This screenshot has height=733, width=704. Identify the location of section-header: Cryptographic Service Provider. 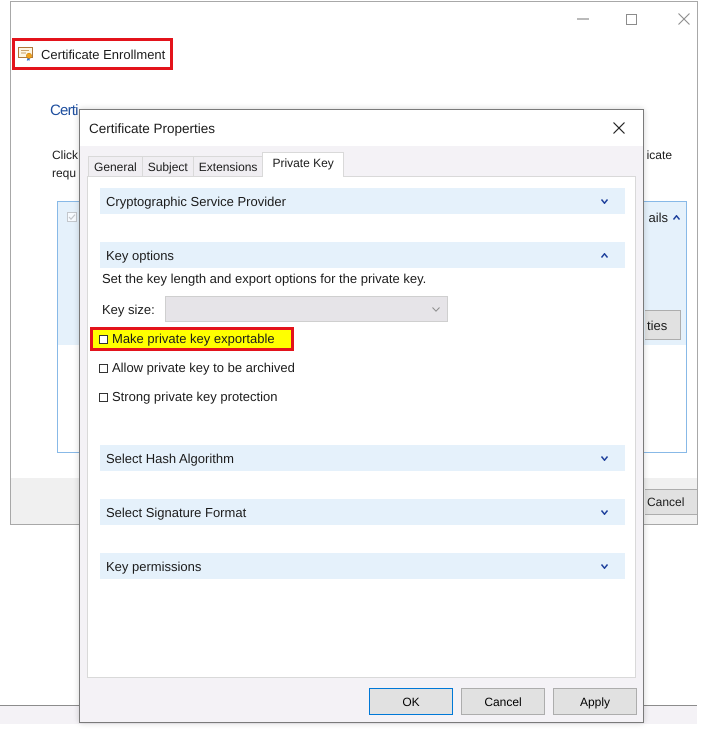
(362, 201).